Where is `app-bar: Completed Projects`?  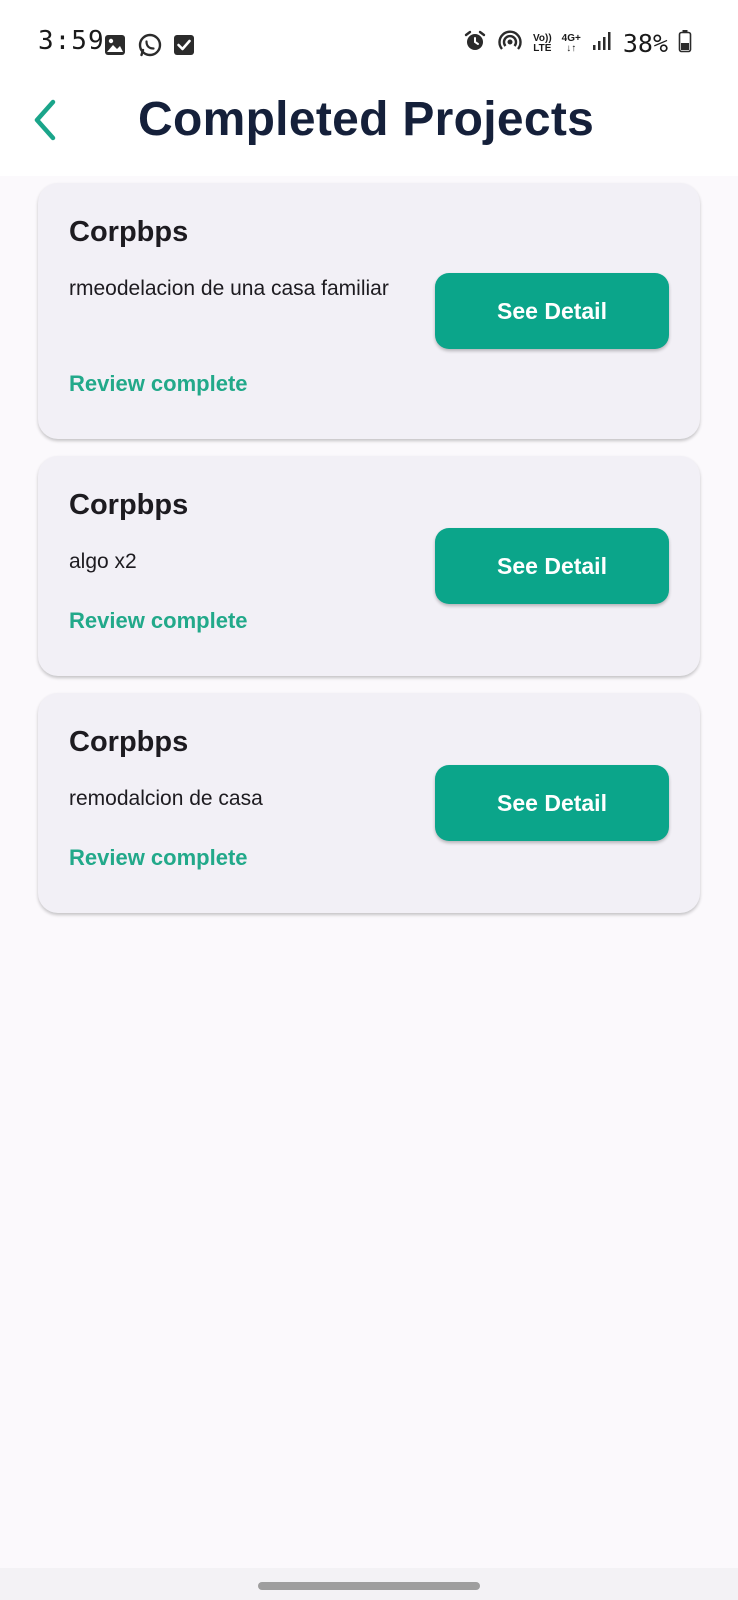
app-bar: Completed Projects is located at coordinates (369, 132).